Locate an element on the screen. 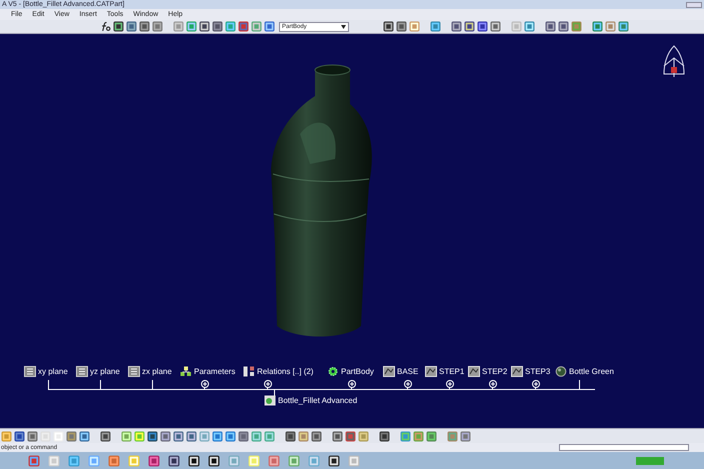  formula-icon is located at coordinates (105, 26).